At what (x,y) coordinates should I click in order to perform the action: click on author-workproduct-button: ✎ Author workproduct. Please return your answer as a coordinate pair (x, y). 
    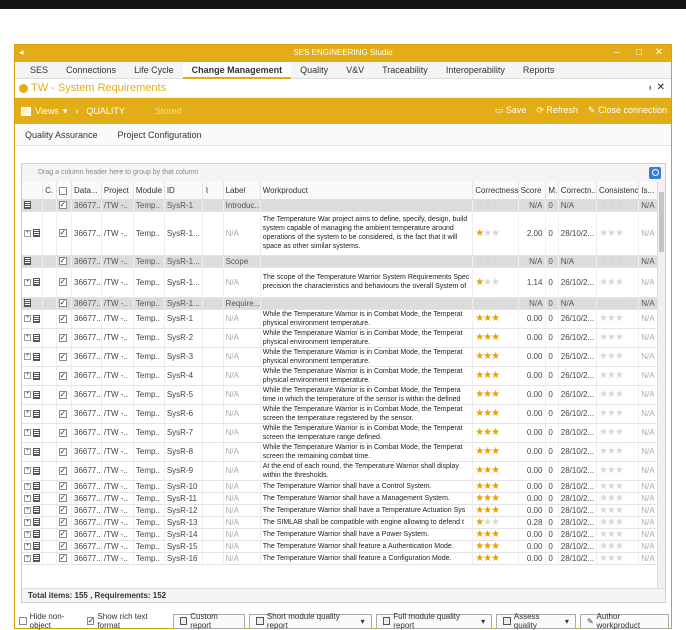
    Looking at the image, I should click on (624, 621).